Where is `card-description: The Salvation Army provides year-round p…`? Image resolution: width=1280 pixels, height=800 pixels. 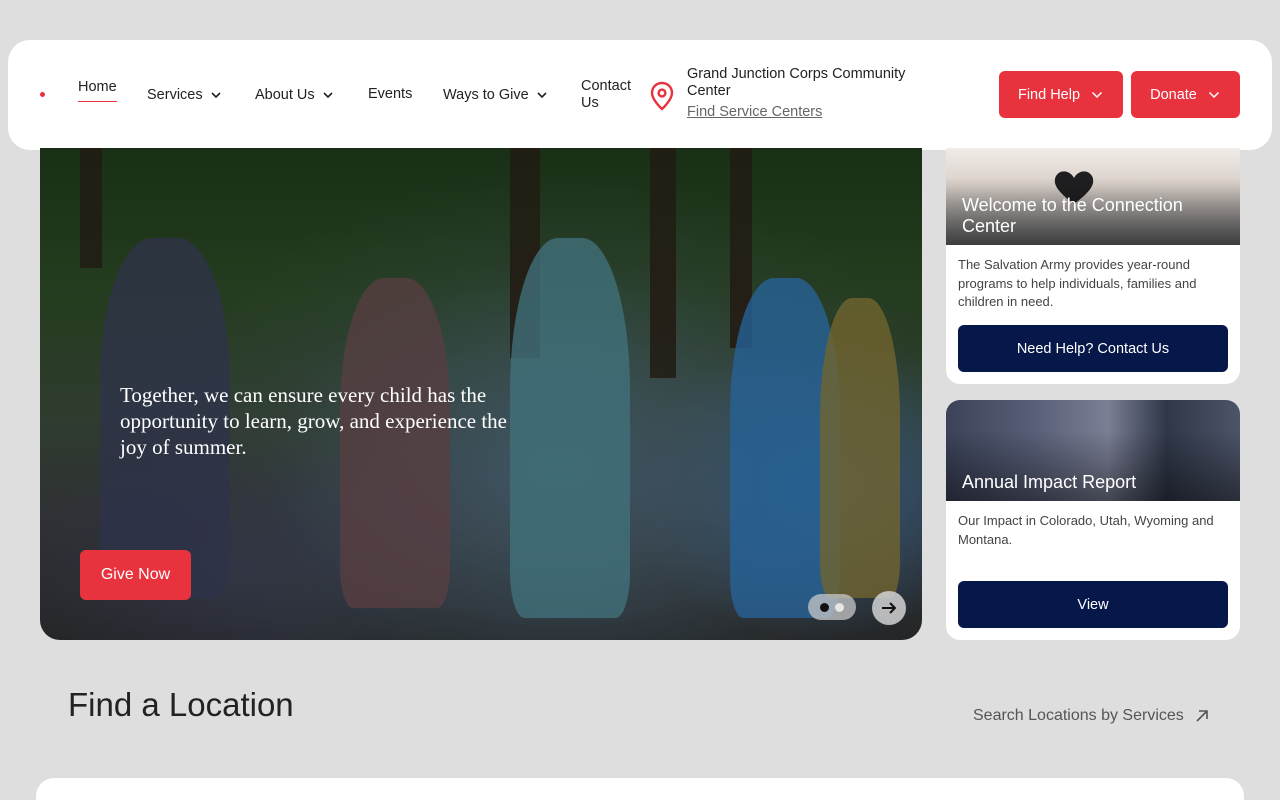
card-description: The Salvation Army provides year-round p… is located at coordinates (1077, 283).